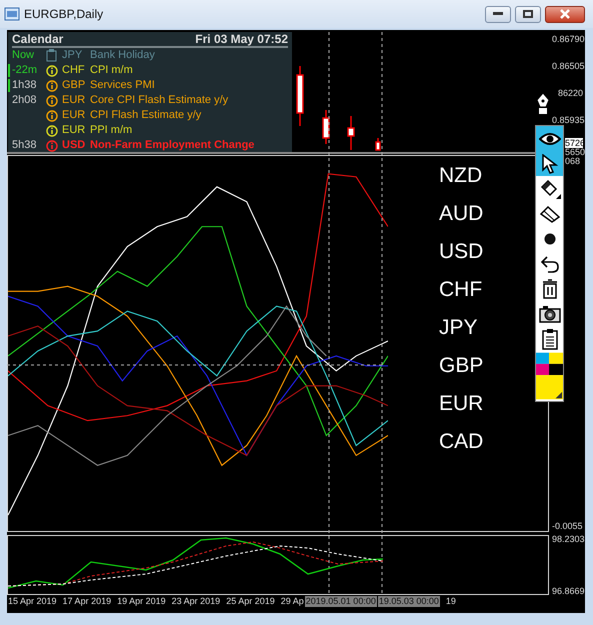  I want to click on time-label: 25 Apr 2019, so click(250, 601).